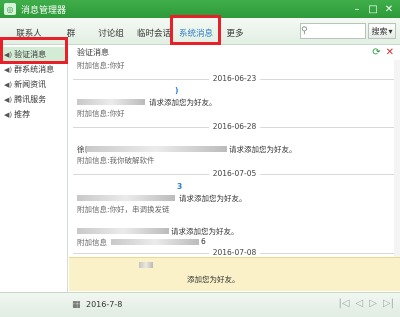  I want to click on sidebar-item-news: ◀) 新闻资讯, so click(33, 84).